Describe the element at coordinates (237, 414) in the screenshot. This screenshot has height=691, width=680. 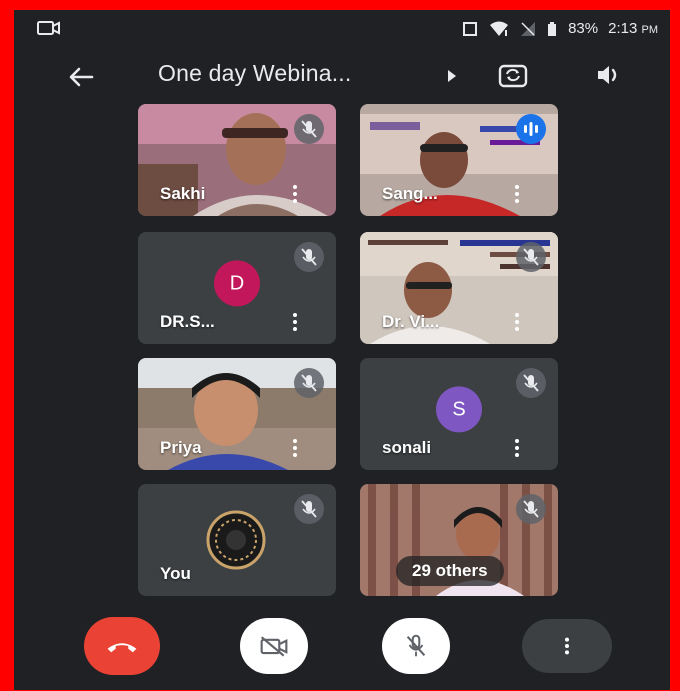
I see `participant-tile-priya: Priya` at that location.